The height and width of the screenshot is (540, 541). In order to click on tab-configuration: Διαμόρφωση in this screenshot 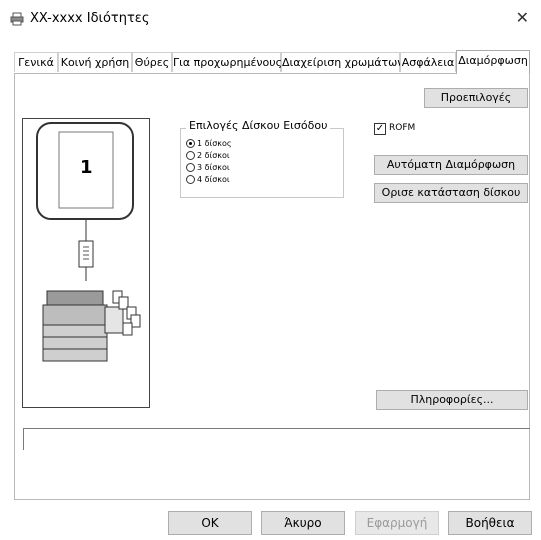, I will do `click(493, 62)`.